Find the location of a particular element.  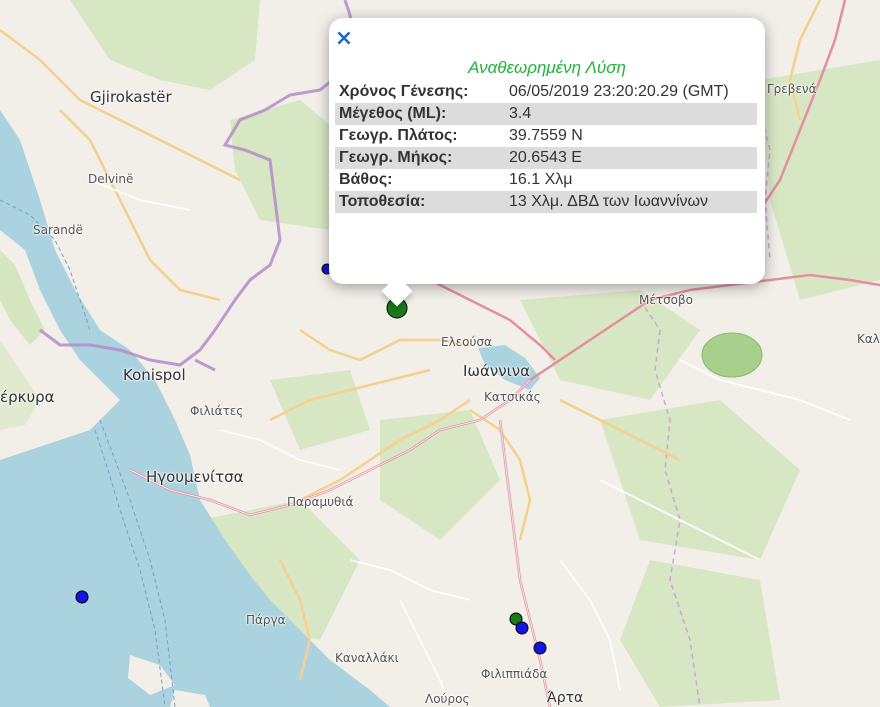

place-label: Καλ is located at coordinates (868, 339).